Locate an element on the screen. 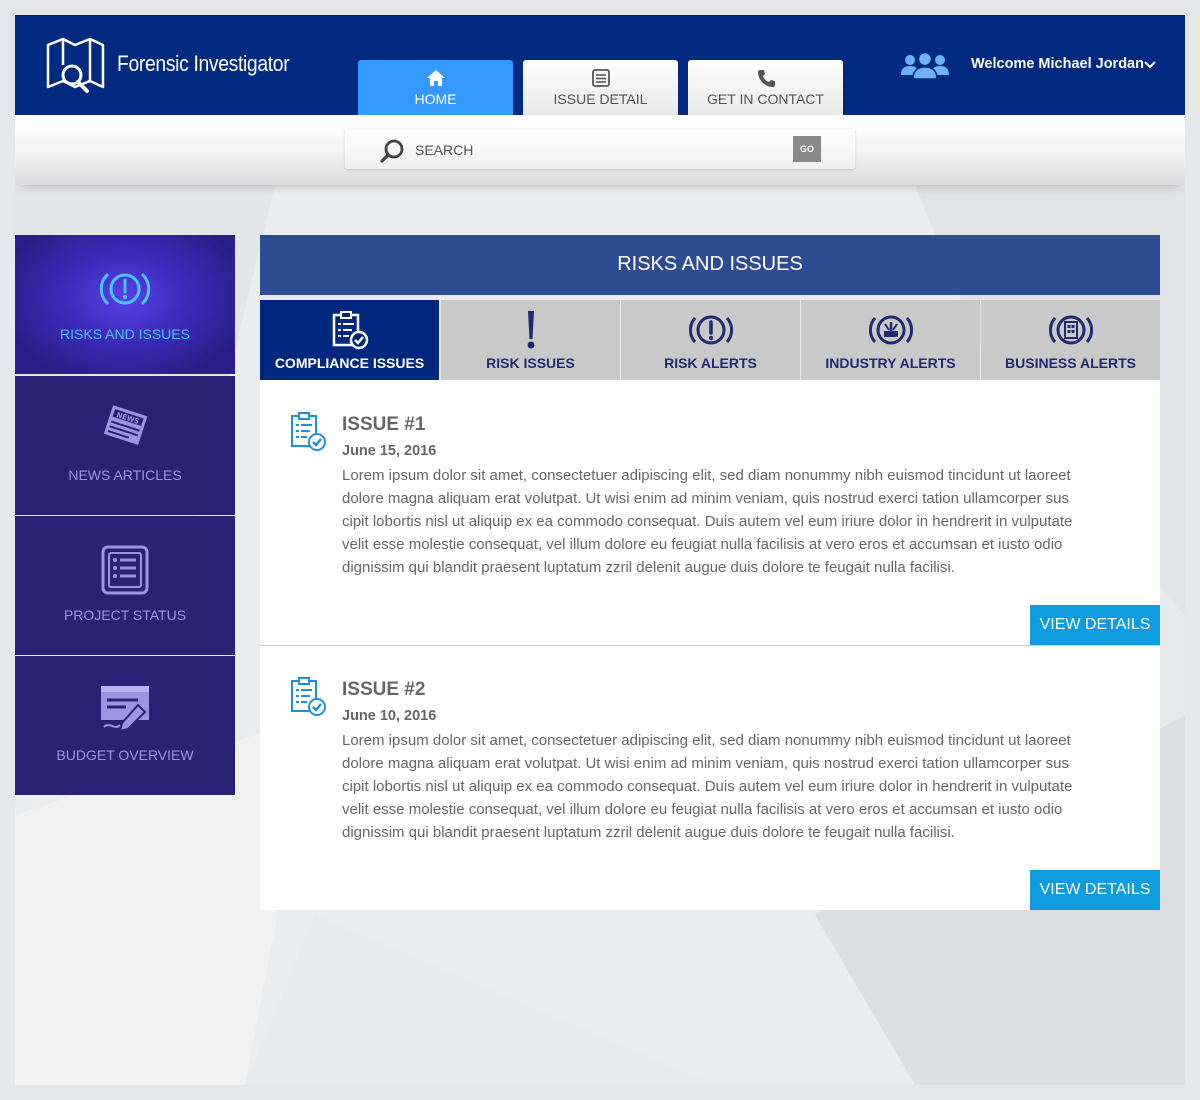 This screenshot has height=1100, width=1200. signature-doc-icon is located at coordinates (125, 709).